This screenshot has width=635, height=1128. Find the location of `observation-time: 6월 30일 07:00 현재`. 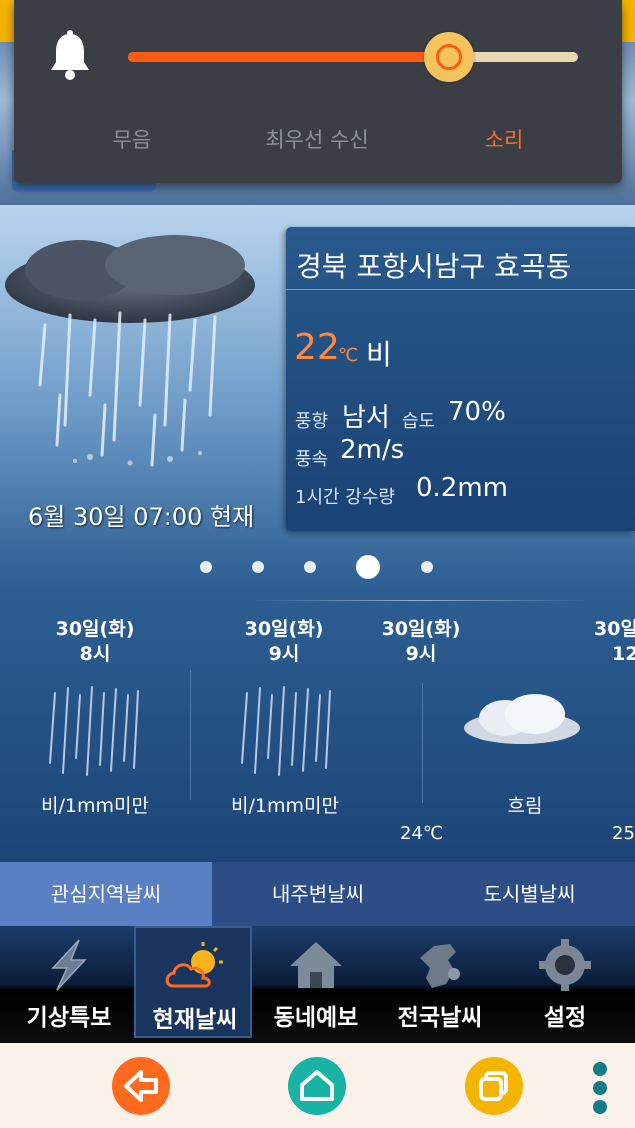

observation-time: 6월 30일 07:00 현재 is located at coordinates (141, 517).